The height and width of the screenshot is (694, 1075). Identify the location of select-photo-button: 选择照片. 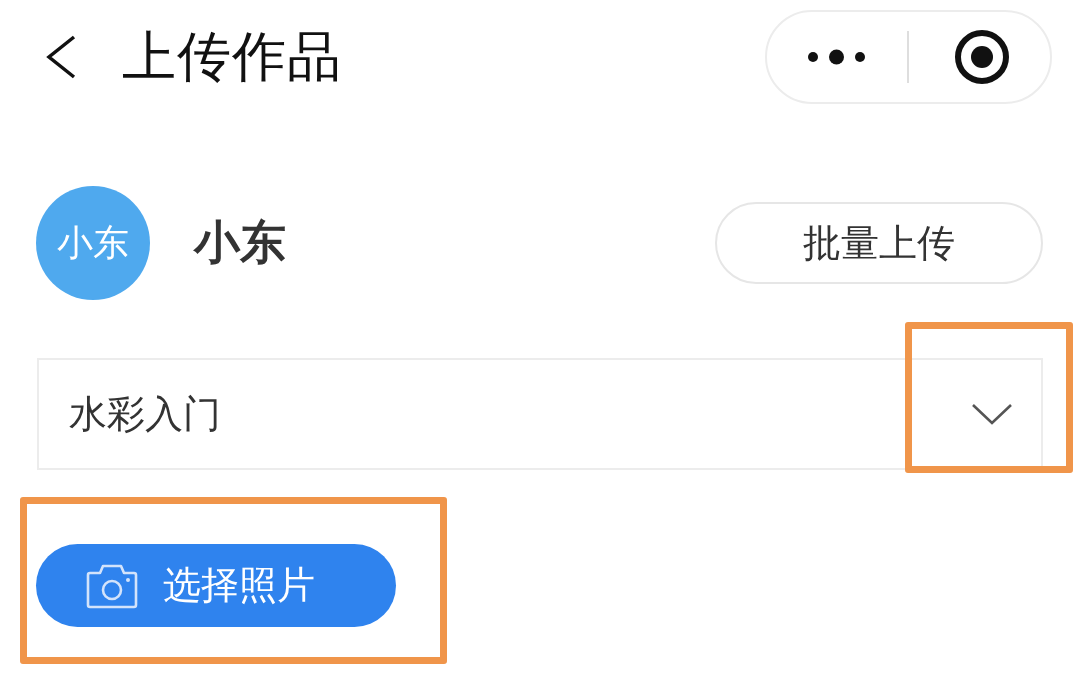
(216, 585).